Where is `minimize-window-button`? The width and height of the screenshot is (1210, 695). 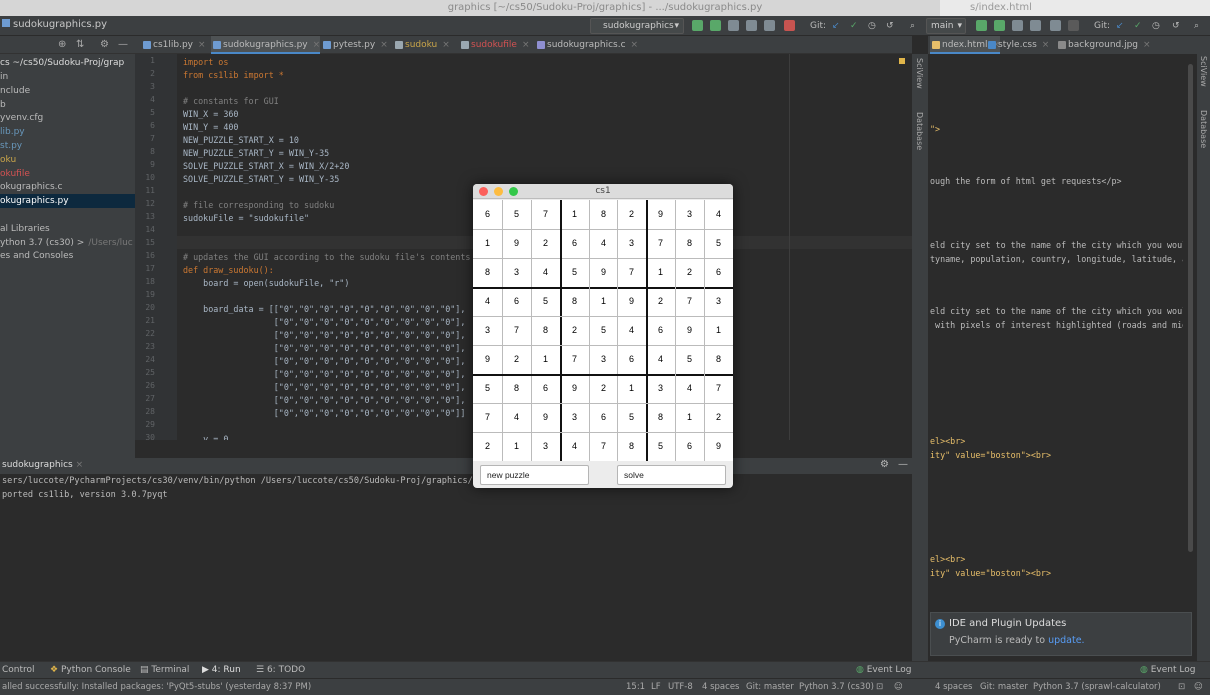
minimize-window-button is located at coordinates (498, 191).